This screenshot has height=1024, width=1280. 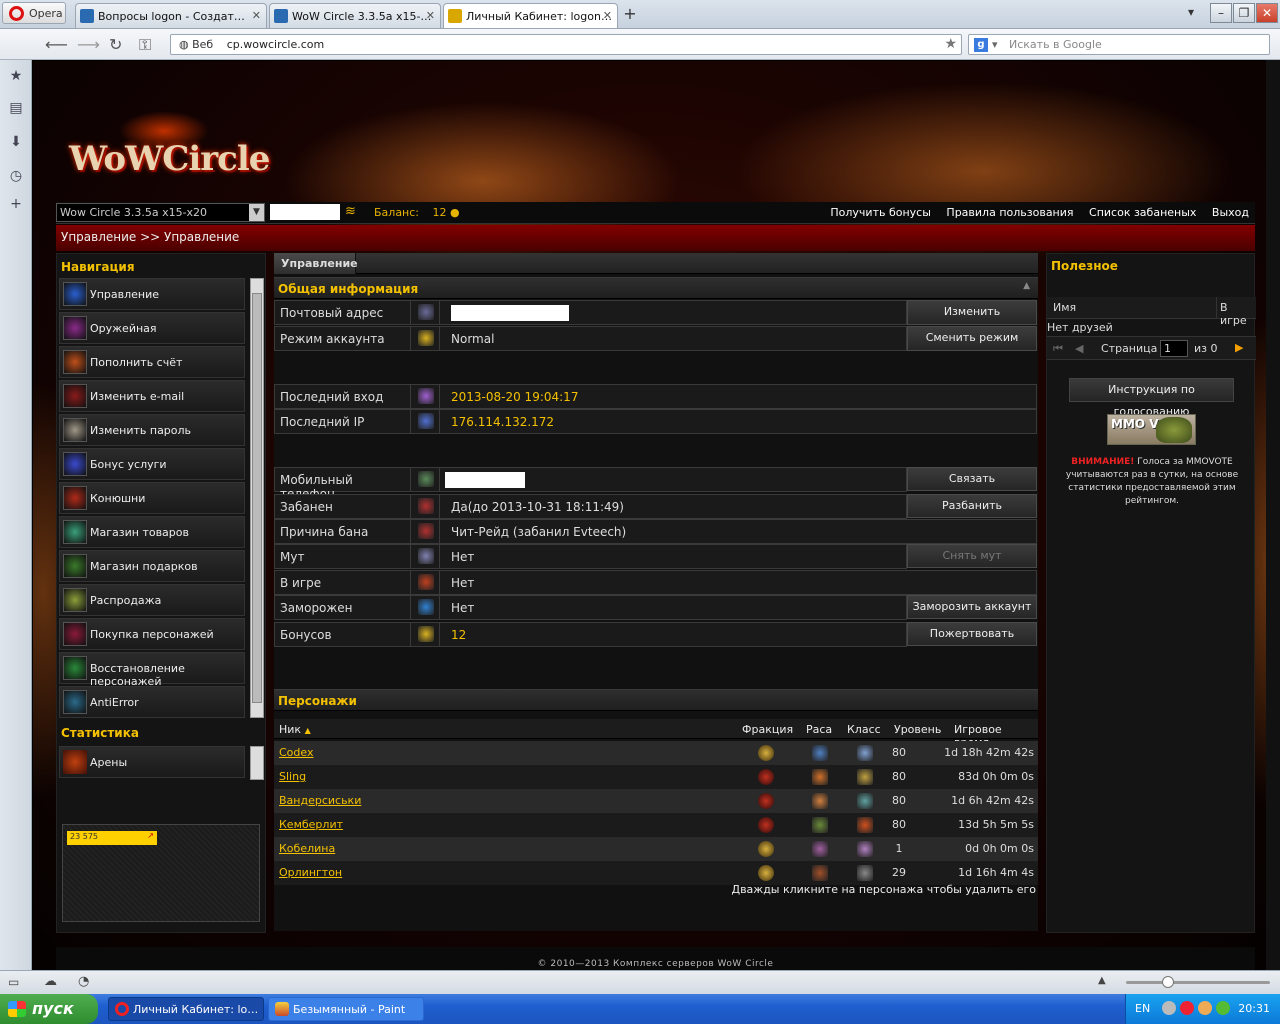 I want to click on table-row: Вандерсиськи 80 1d 6h 42m 42s, so click(x=656, y=801).